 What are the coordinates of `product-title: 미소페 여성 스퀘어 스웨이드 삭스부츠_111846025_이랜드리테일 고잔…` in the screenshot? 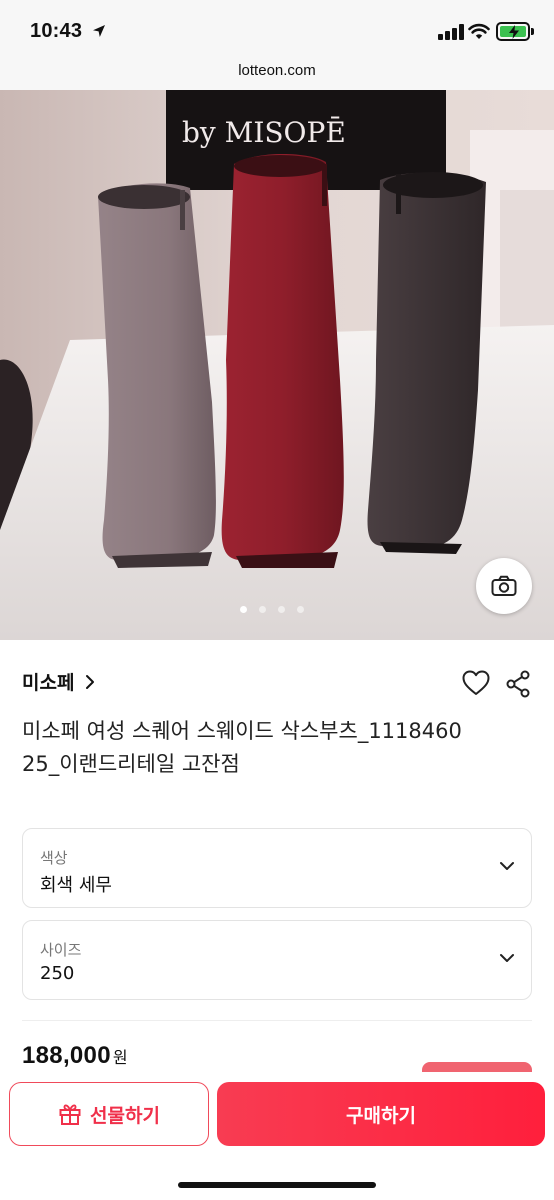 It's located at (242, 747).